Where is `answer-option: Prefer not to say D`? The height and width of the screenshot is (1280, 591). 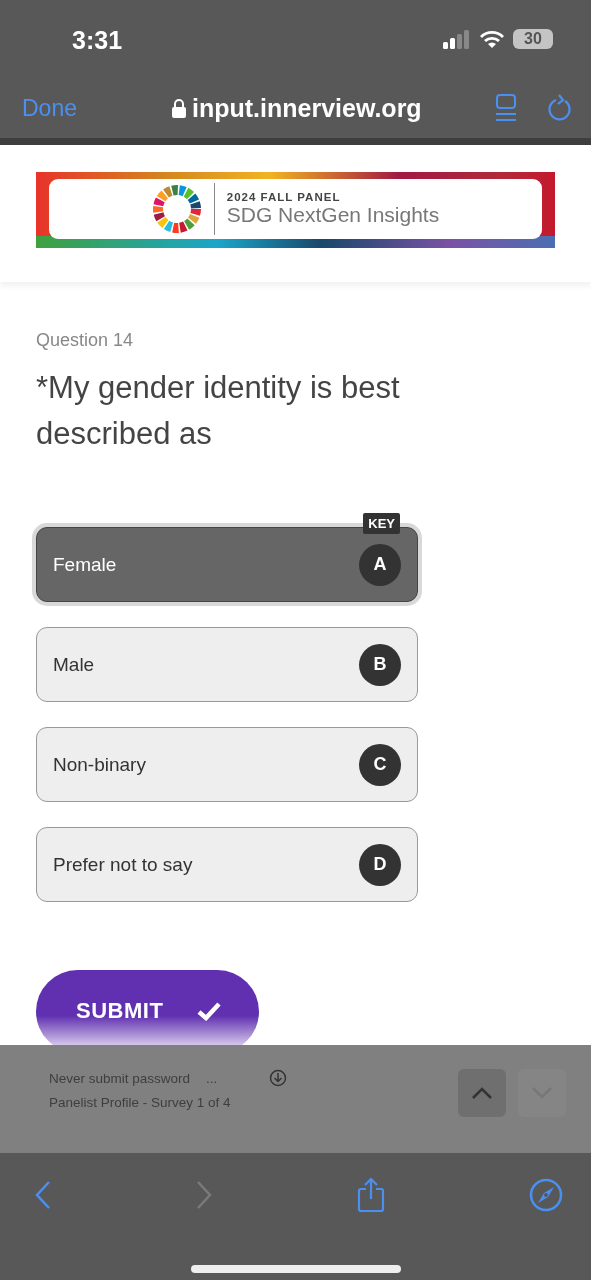 answer-option: Prefer not to say D is located at coordinates (227, 864).